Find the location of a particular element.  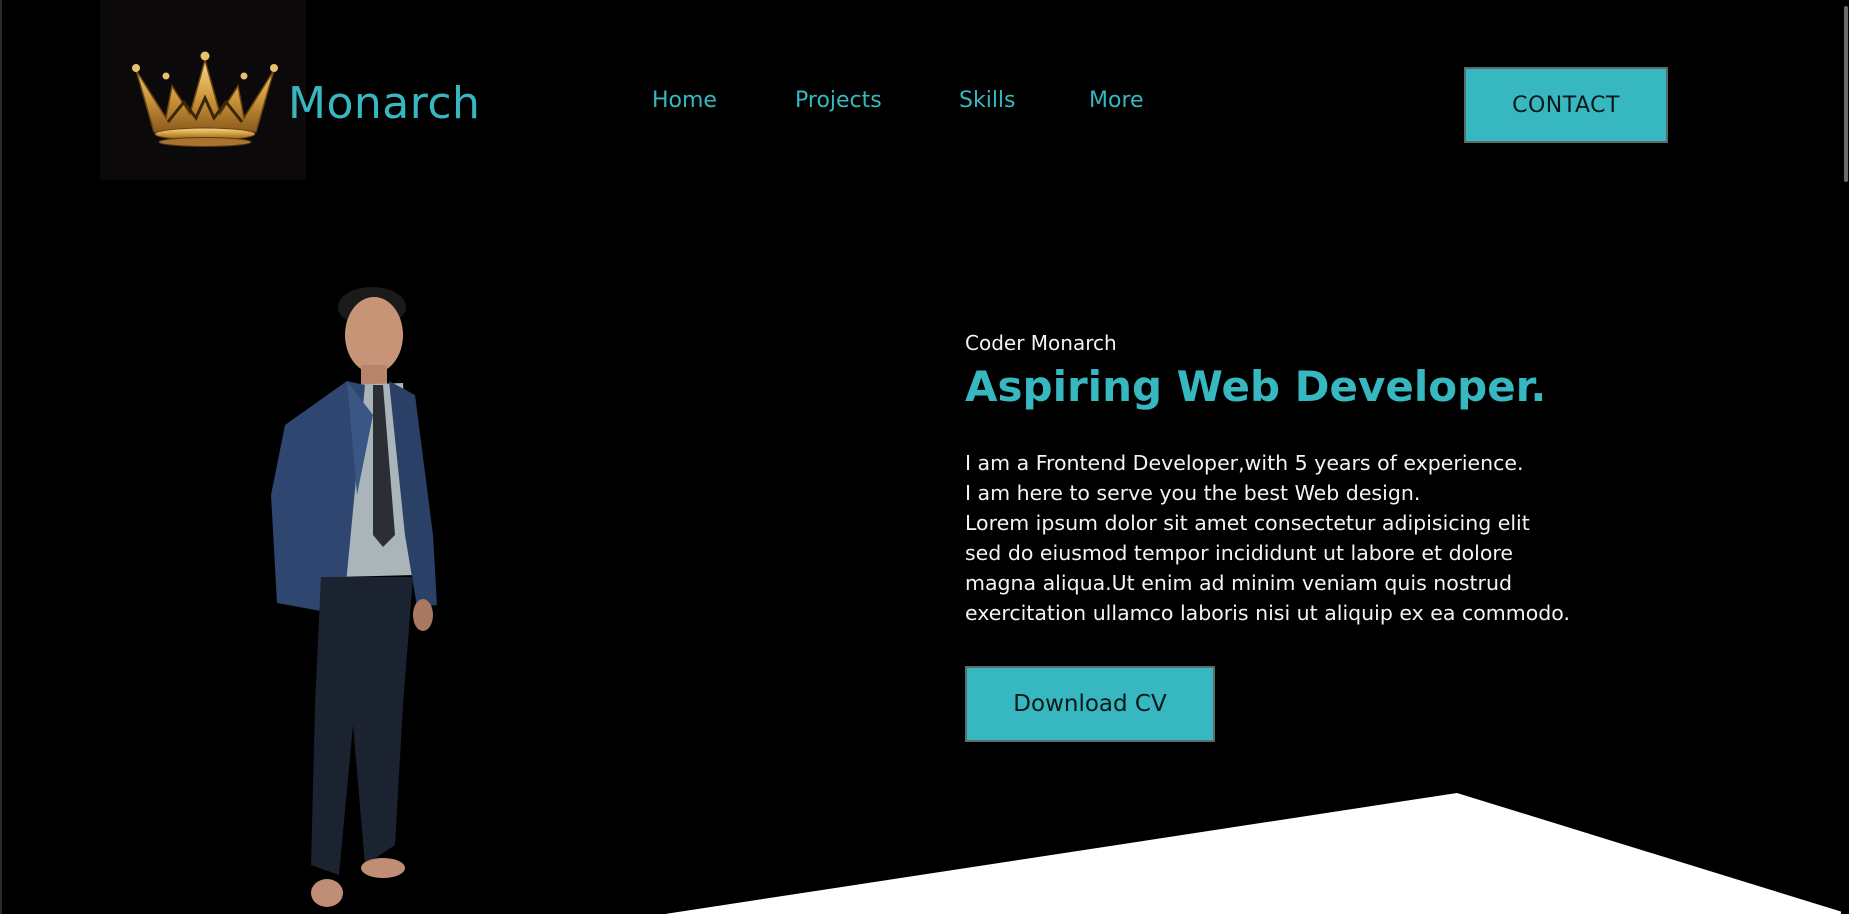

contact-button: CONTACT is located at coordinates (1566, 105).